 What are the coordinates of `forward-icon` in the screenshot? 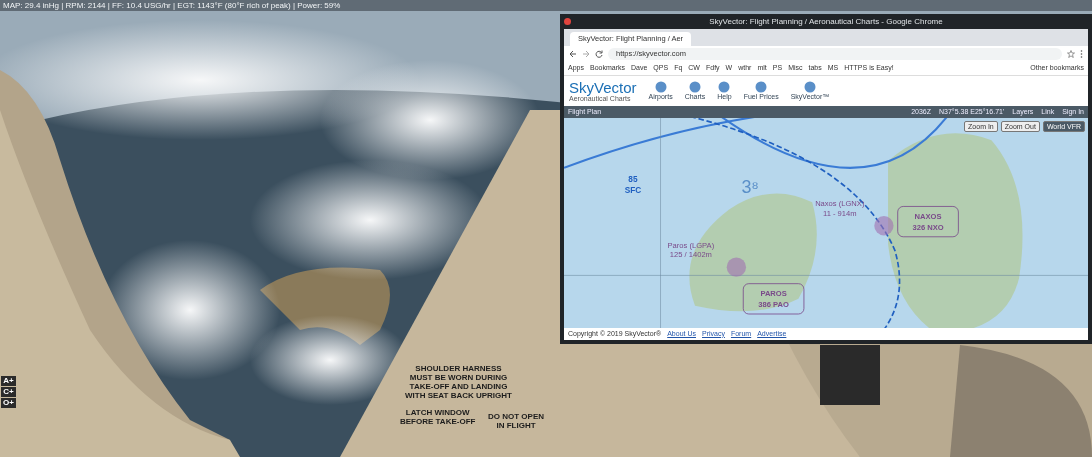 It's located at (586, 54).